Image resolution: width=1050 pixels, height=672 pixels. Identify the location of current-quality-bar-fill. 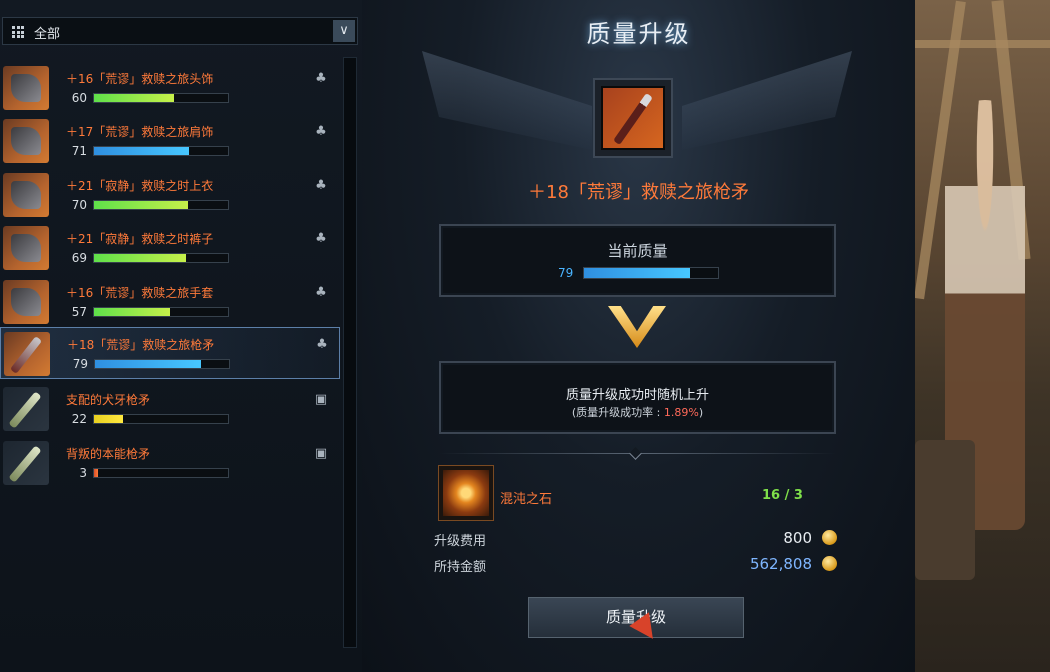
(637, 273).